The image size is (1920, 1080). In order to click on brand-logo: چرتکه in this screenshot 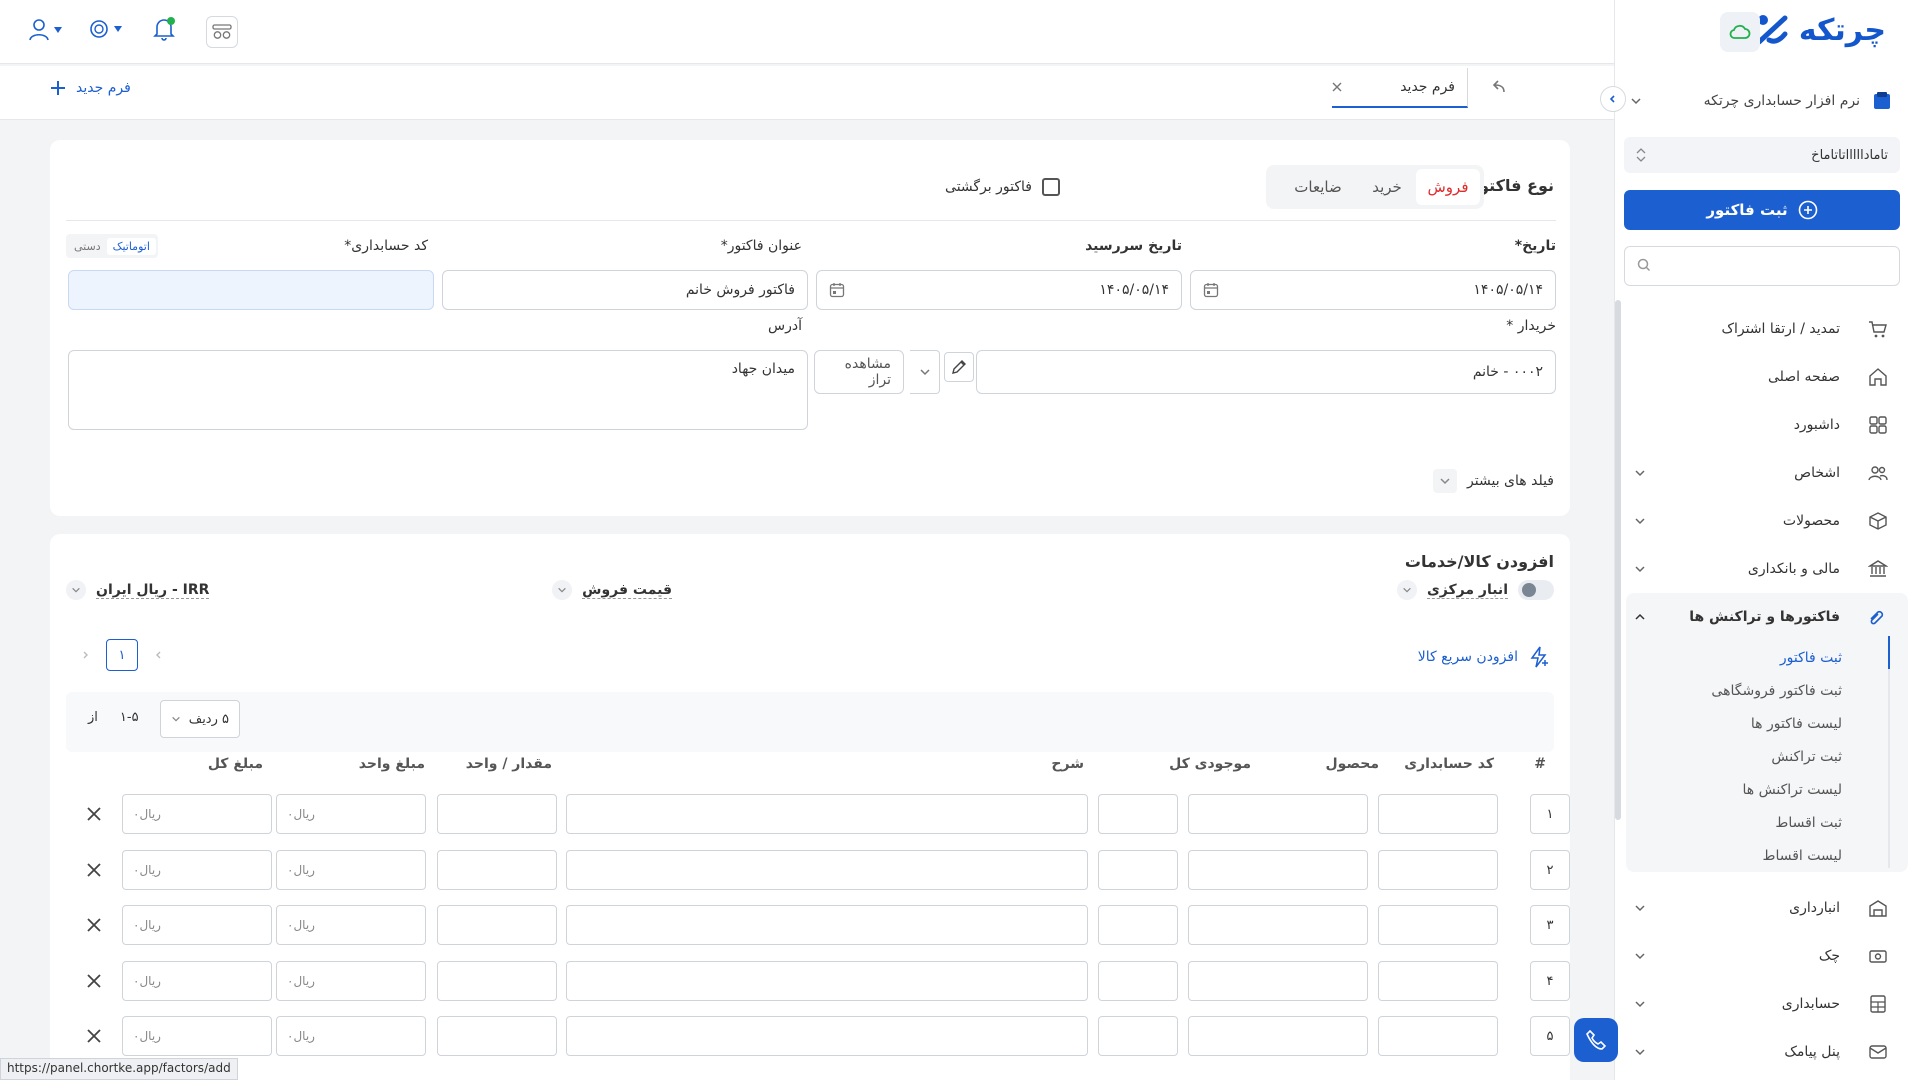, I will do `click(1820, 30)`.